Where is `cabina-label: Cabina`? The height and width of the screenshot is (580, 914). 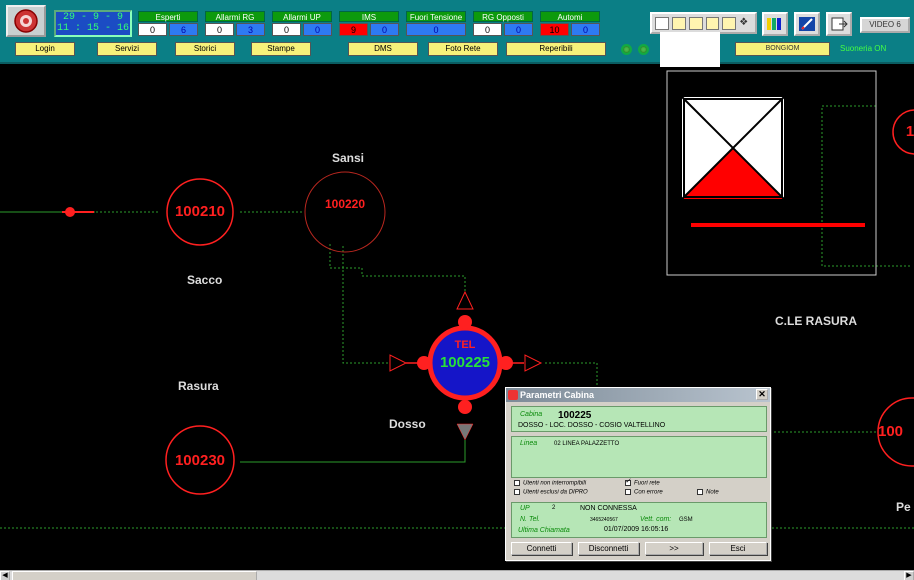 cabina-label: Cabina is located at coordinates (531, 414).